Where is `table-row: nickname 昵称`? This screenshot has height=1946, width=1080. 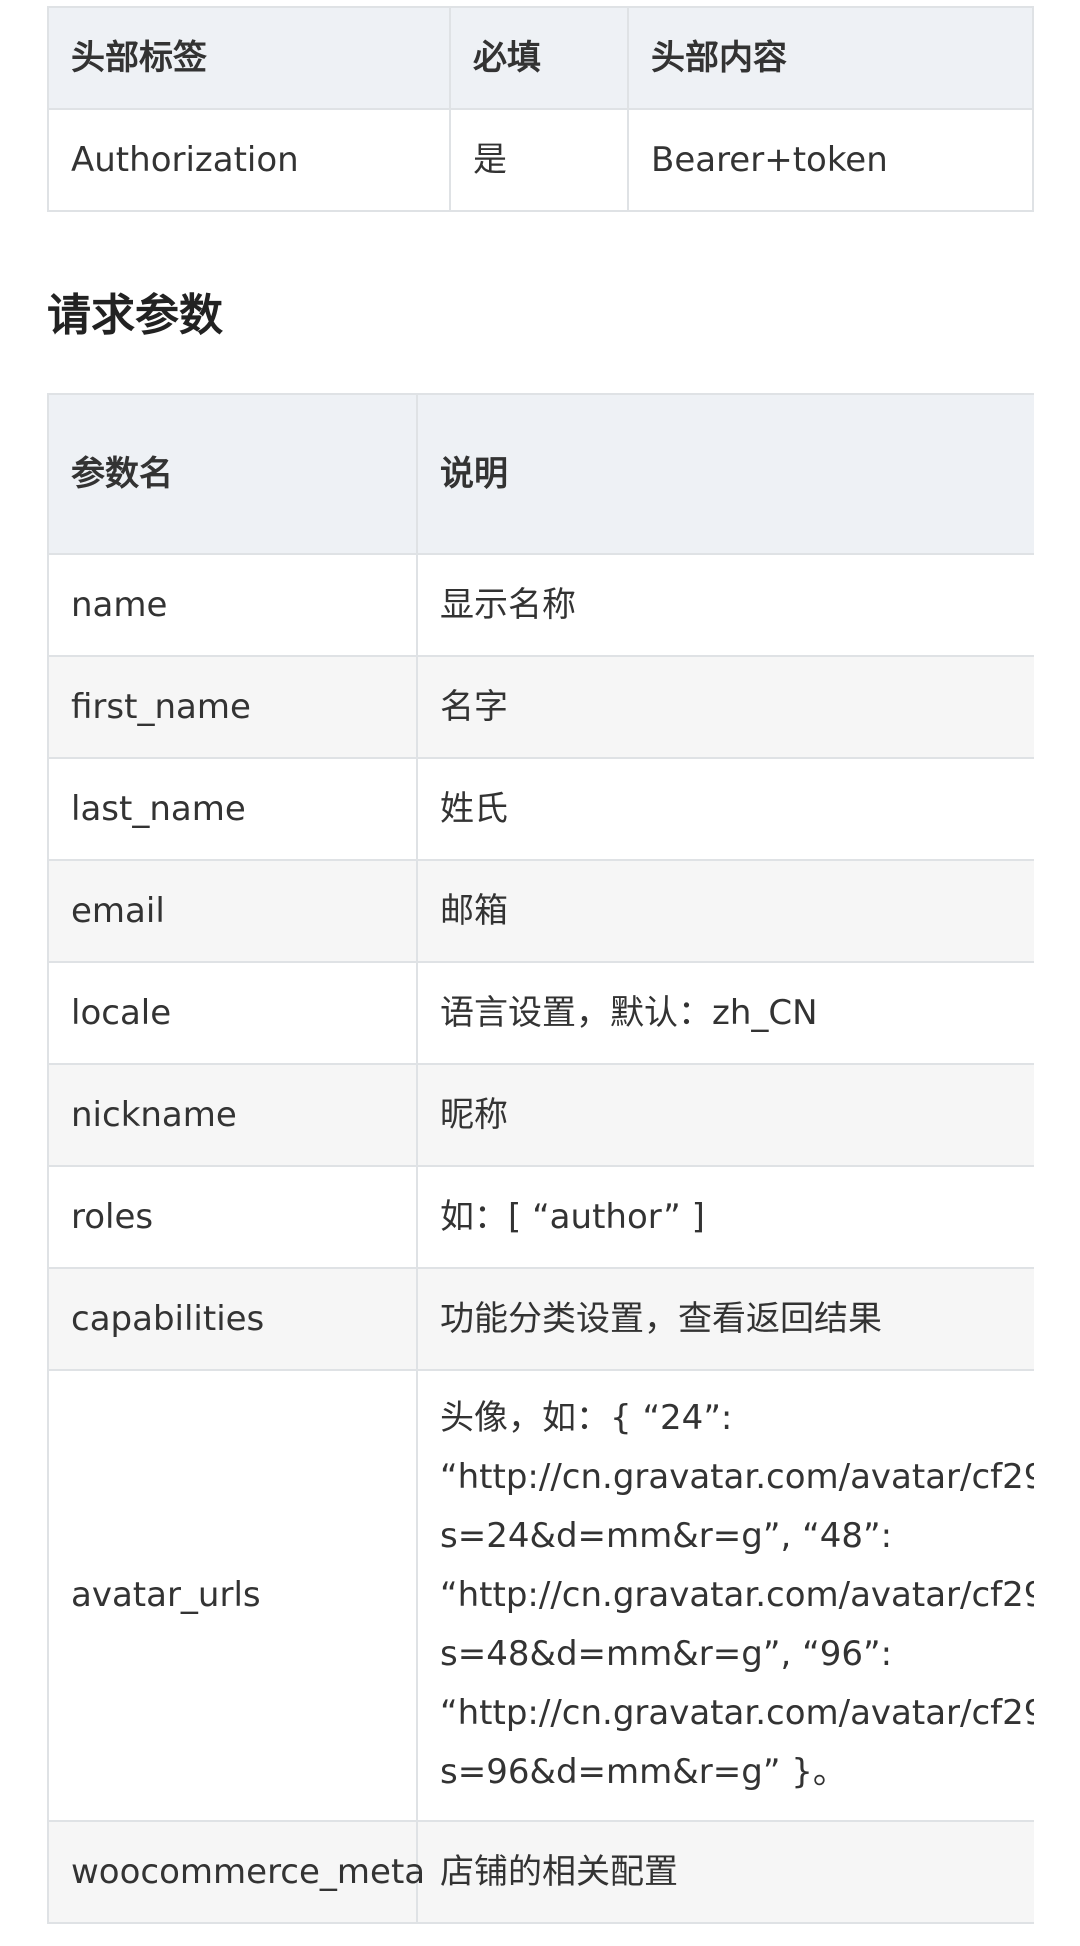 table-row: nickname 昵称 is located at coordinates (540, 1115).